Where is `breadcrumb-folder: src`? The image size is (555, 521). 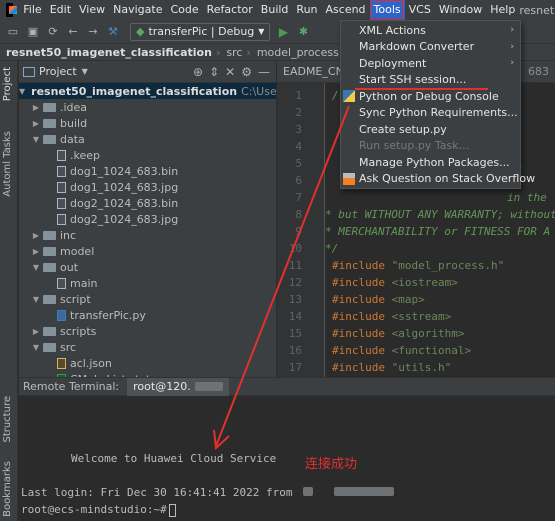
breadcrumb-folder: src is located at coordinates (231, 52).